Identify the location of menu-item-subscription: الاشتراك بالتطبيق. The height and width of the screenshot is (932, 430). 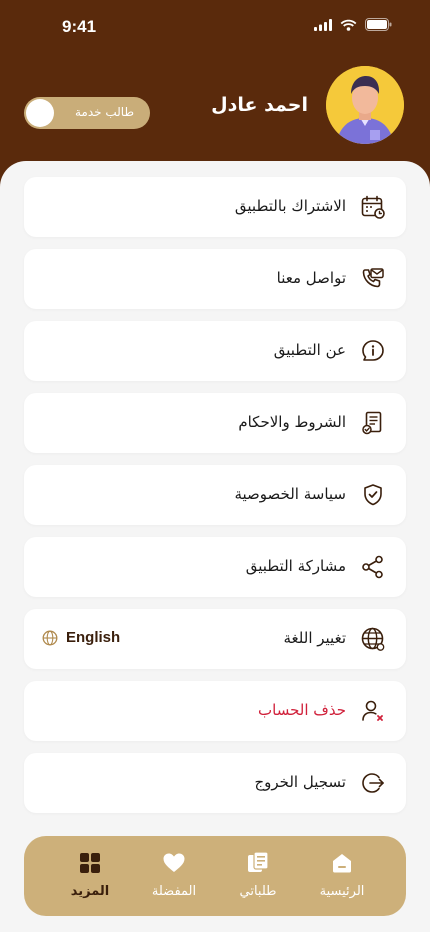
(215, 207).